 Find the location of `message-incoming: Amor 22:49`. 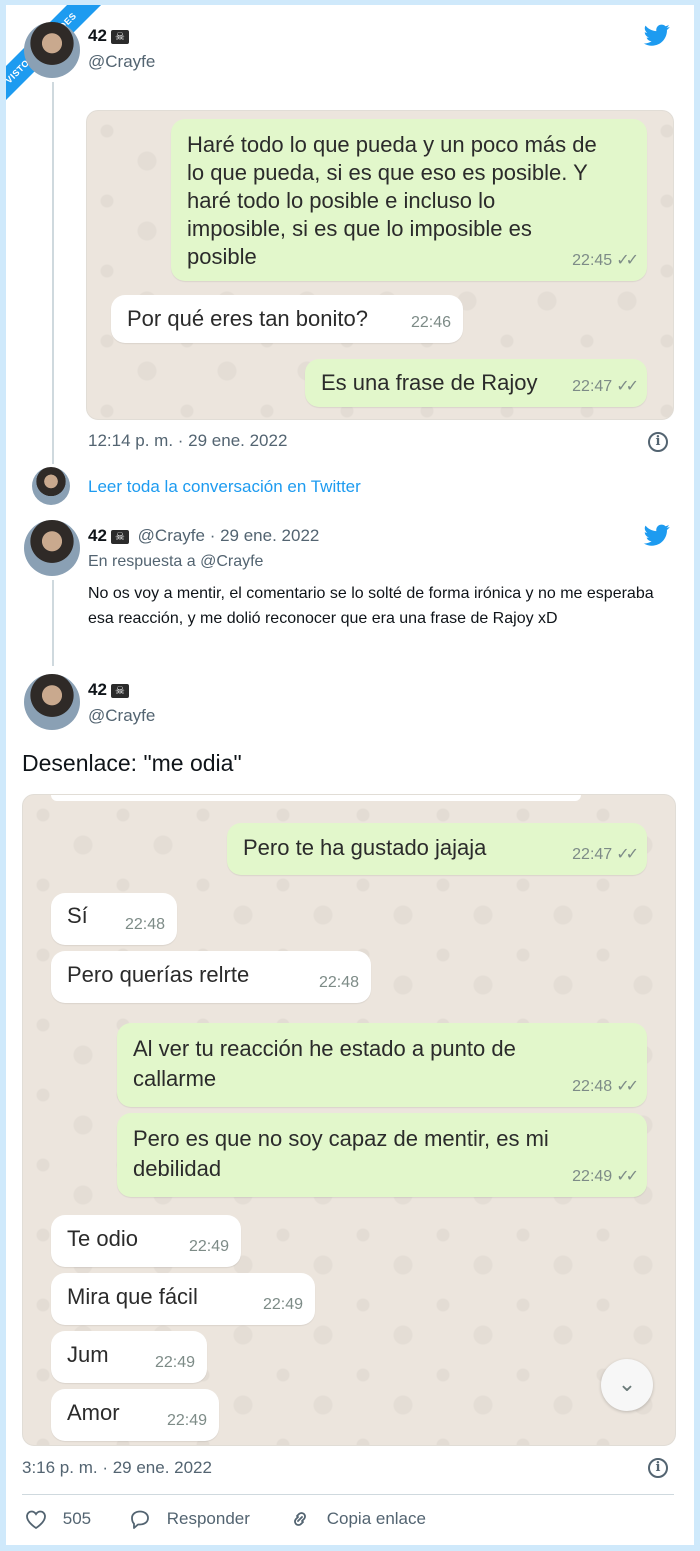

message-incoming: Amor 22:49 is located at coordinates (135, 1415).